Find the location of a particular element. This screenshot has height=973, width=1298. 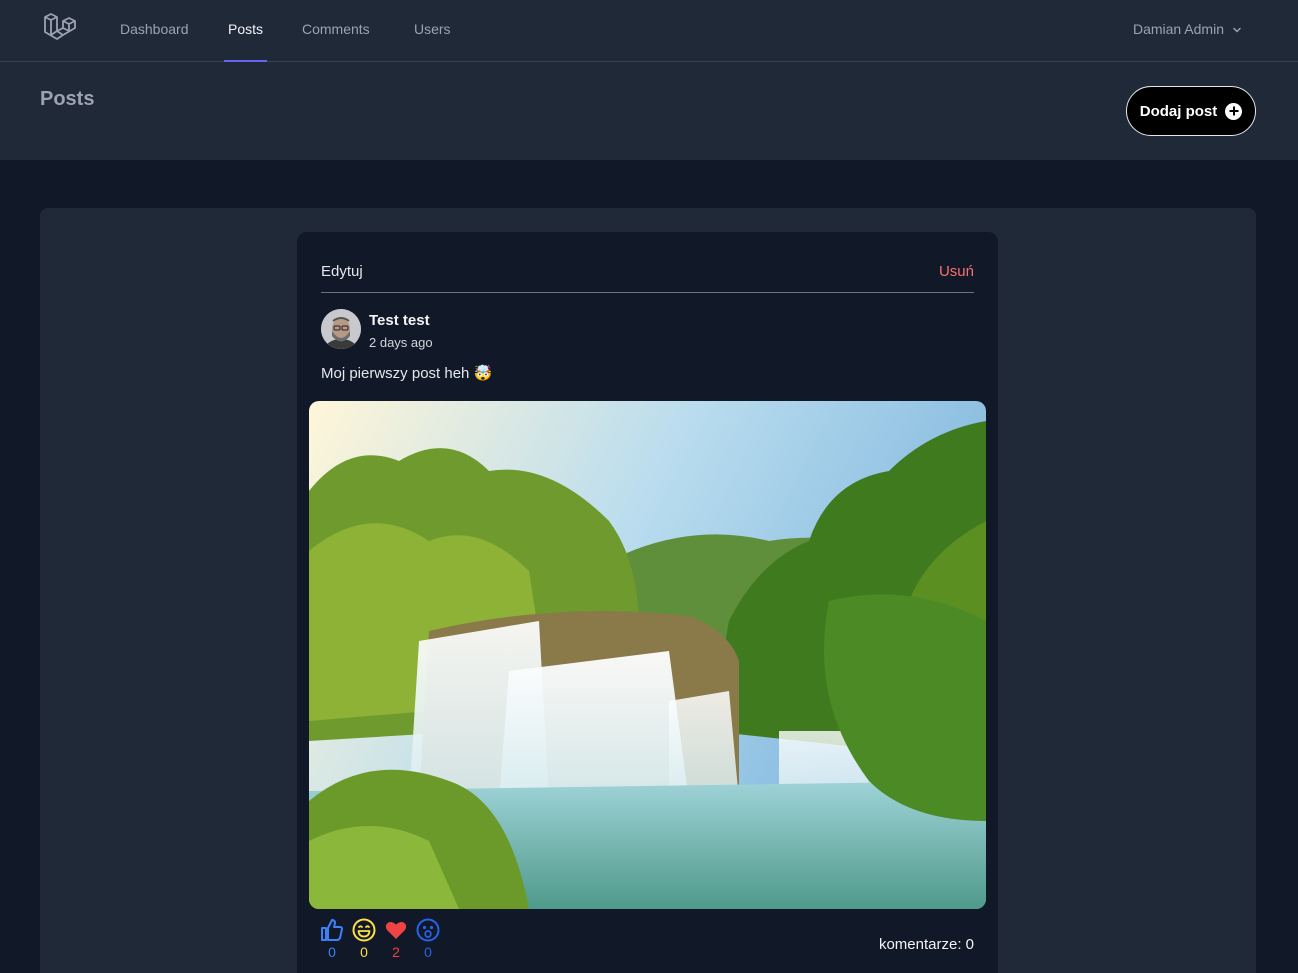

reaction-love: 2 is located at coordinates (396, 939).